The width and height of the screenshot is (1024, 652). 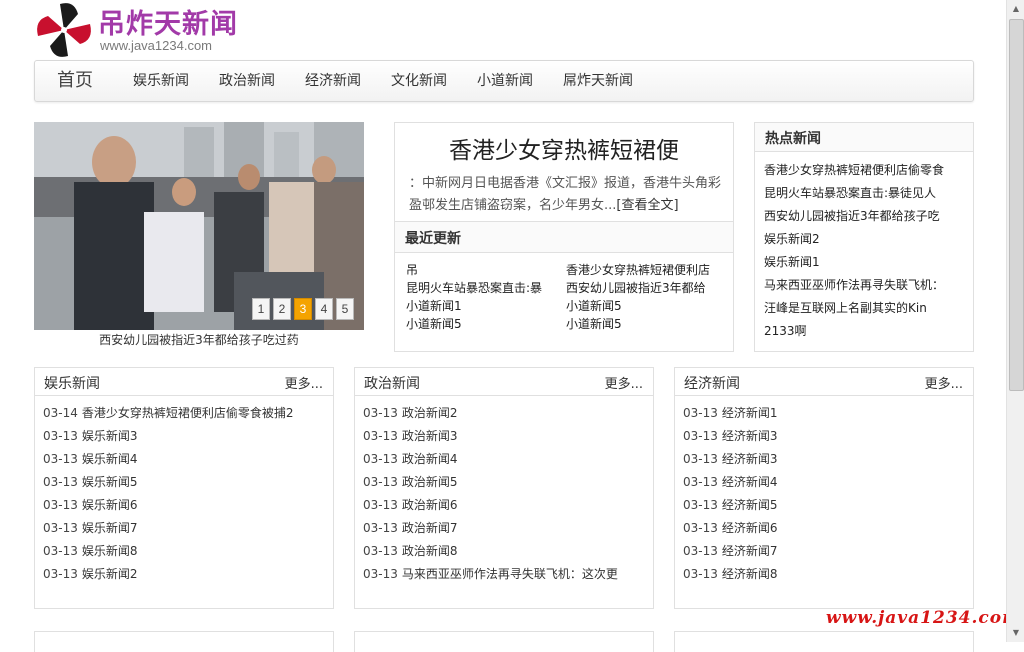 What do you see at coordinates (826, 413) in the screenshot?
I see `news-row: 03-13 经济新闻1` at bounding box center [826, 413].